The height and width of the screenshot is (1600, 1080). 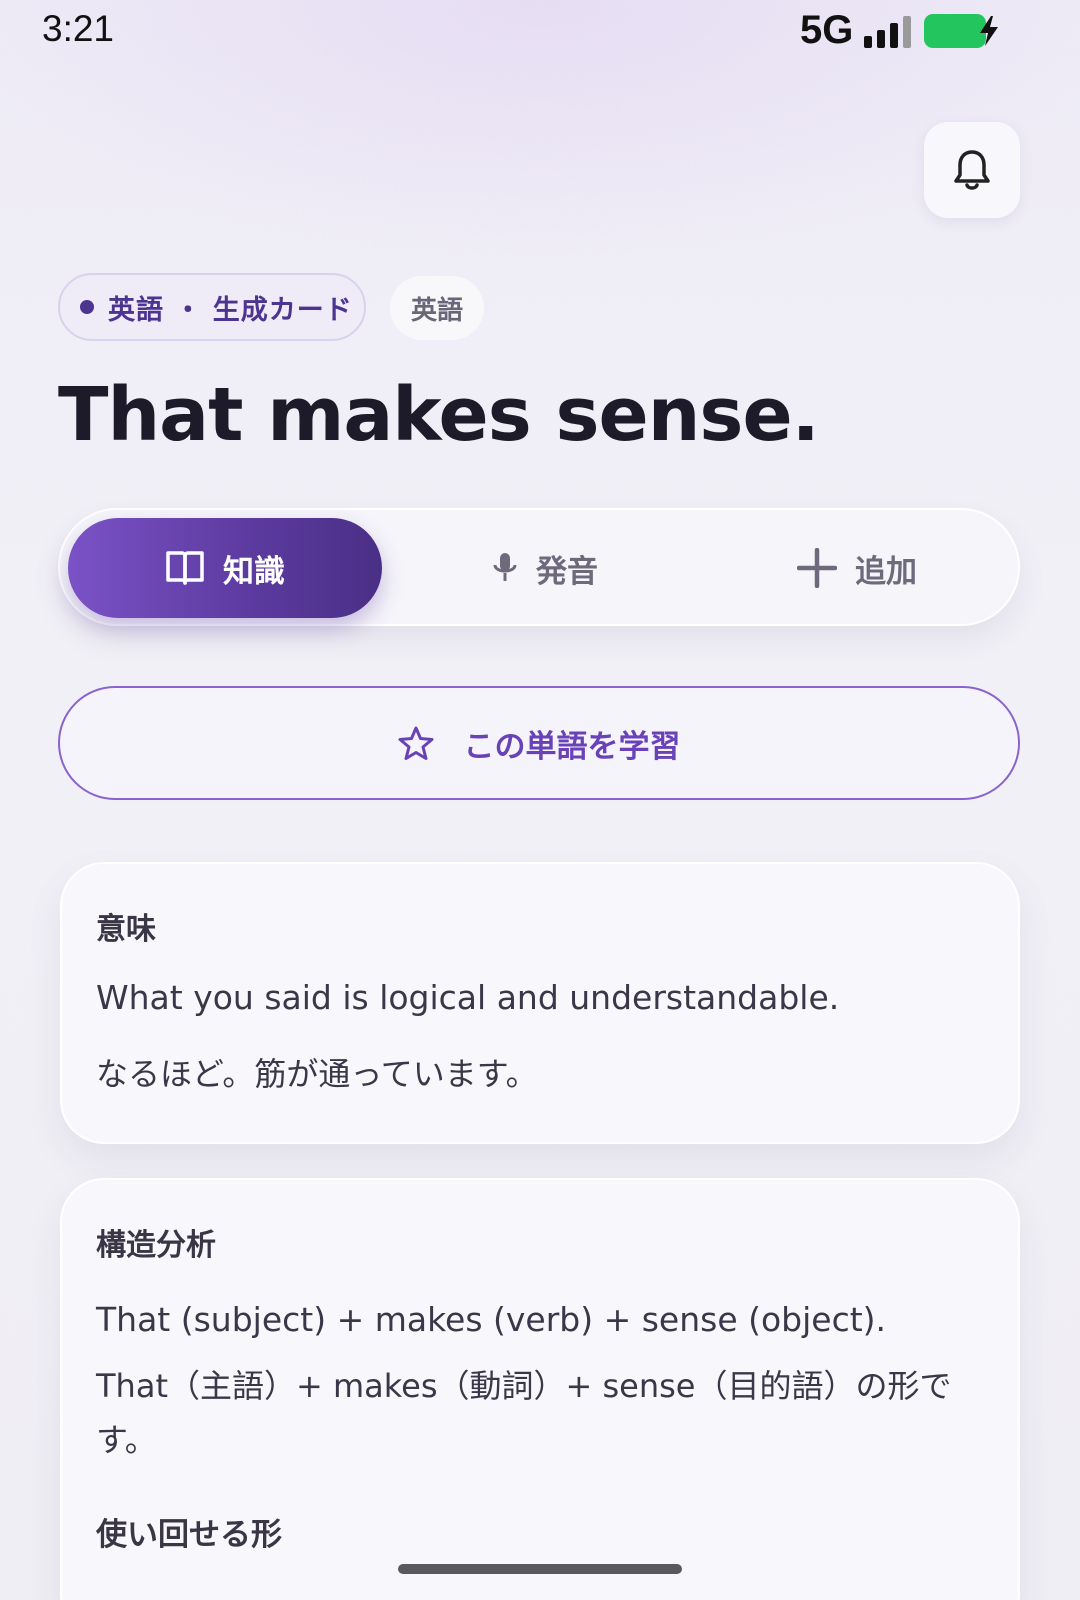 What do you see at coordinates (185, 568) in the screenshot?
I see `book-open-icon` at bounding box center [185, 568].